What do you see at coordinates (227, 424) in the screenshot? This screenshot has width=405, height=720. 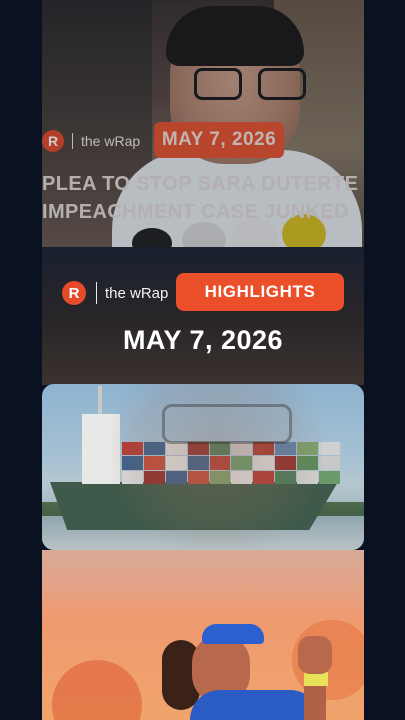 I see `overlay-glasses` at bounding box center [227, 424].